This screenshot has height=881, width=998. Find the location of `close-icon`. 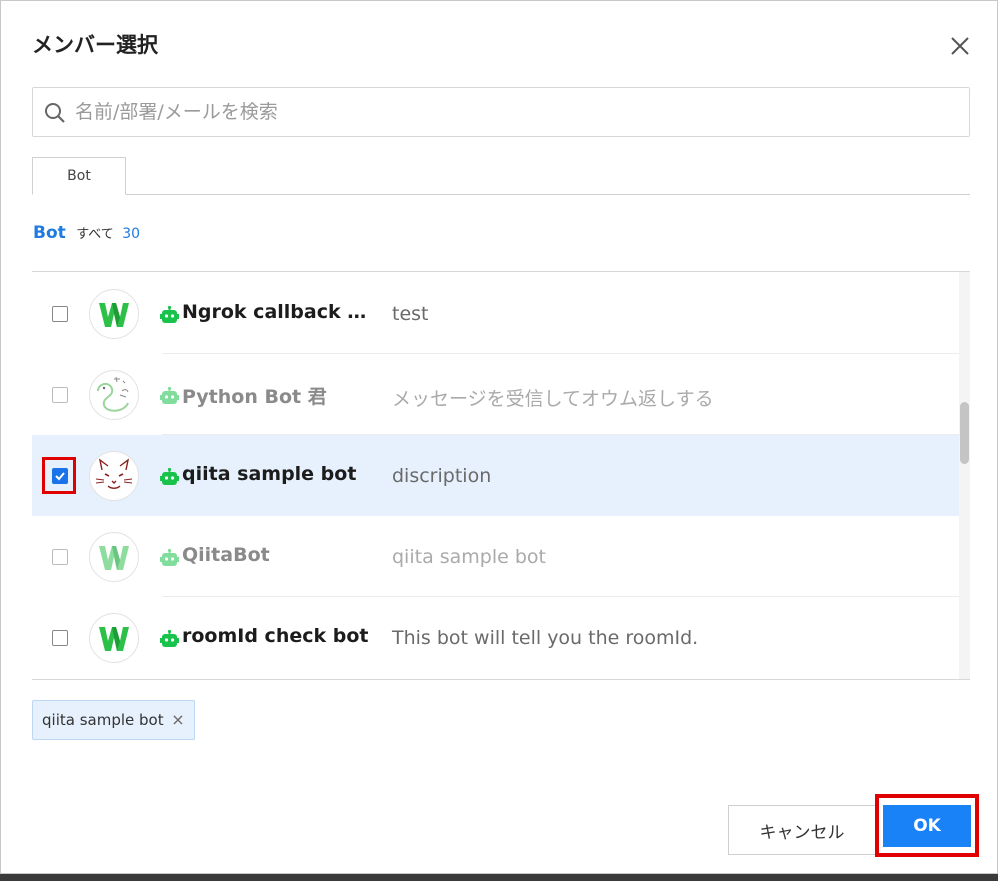

close-icon is located at coordinates (960, 46).